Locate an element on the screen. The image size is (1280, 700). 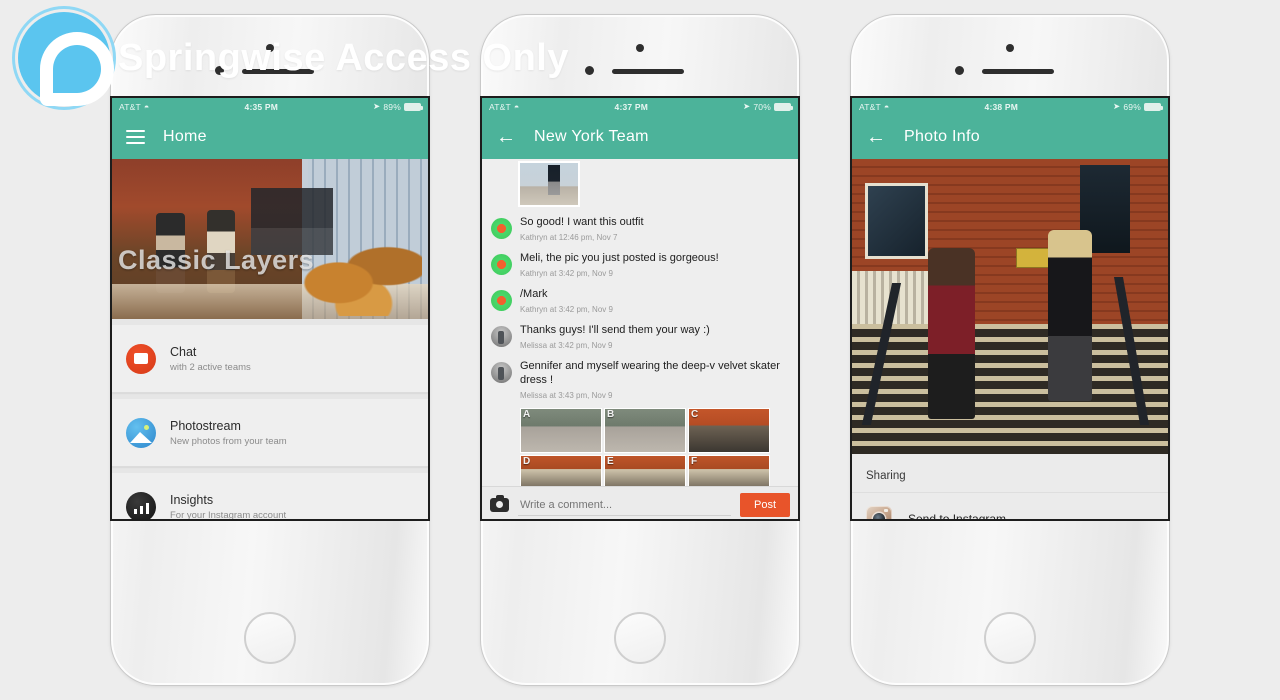
status-right: ➤ 70% is located at coordinates (768, 106).